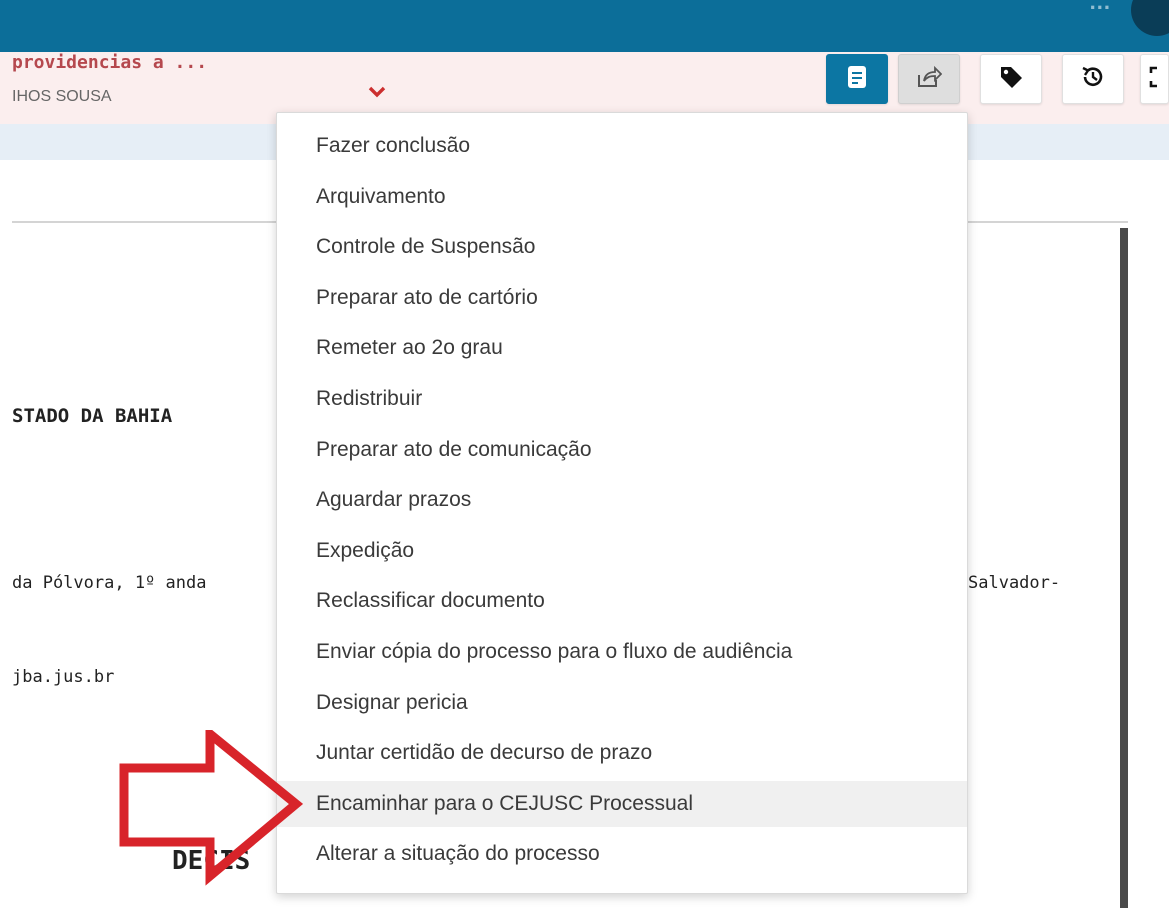 The width and height of the screenshot is (1169, 913). I want to click on menu-item: Controle de Suspensão, so click(622, 247).